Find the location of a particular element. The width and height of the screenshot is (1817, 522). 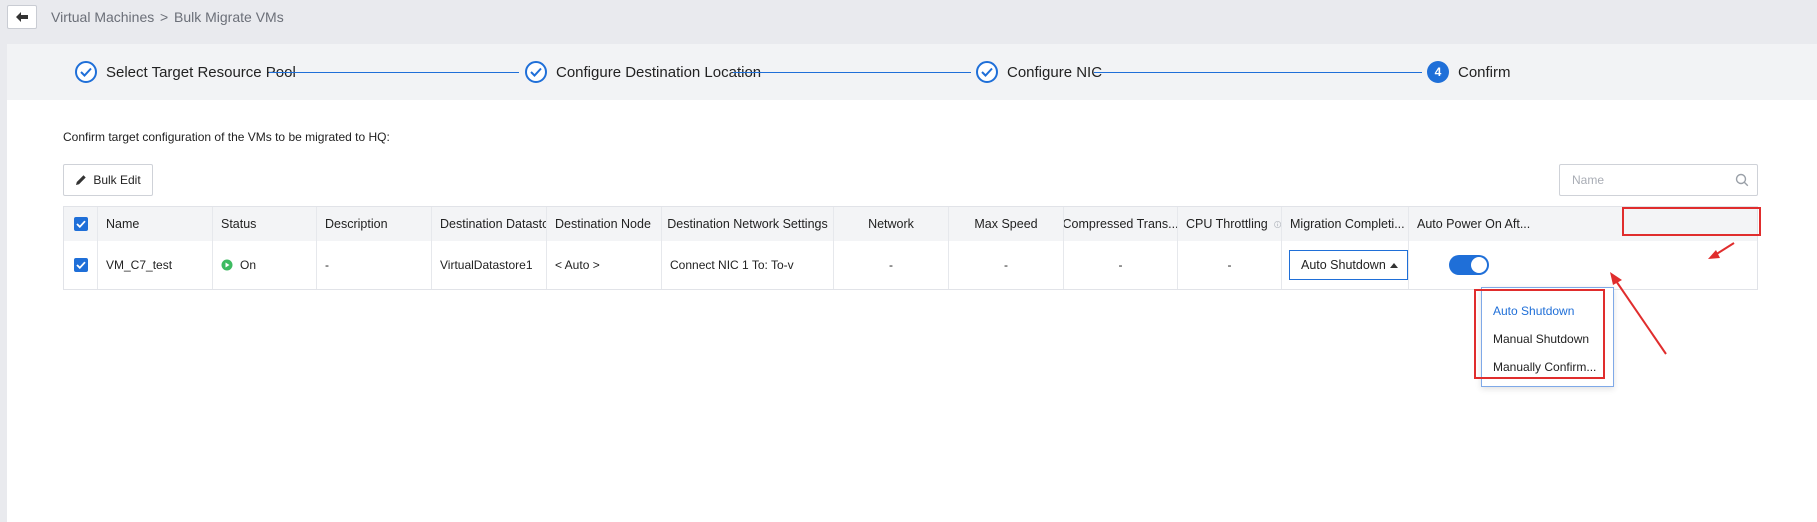

step-label: Select Target Resource Pool is located at coordinates (201, 72).